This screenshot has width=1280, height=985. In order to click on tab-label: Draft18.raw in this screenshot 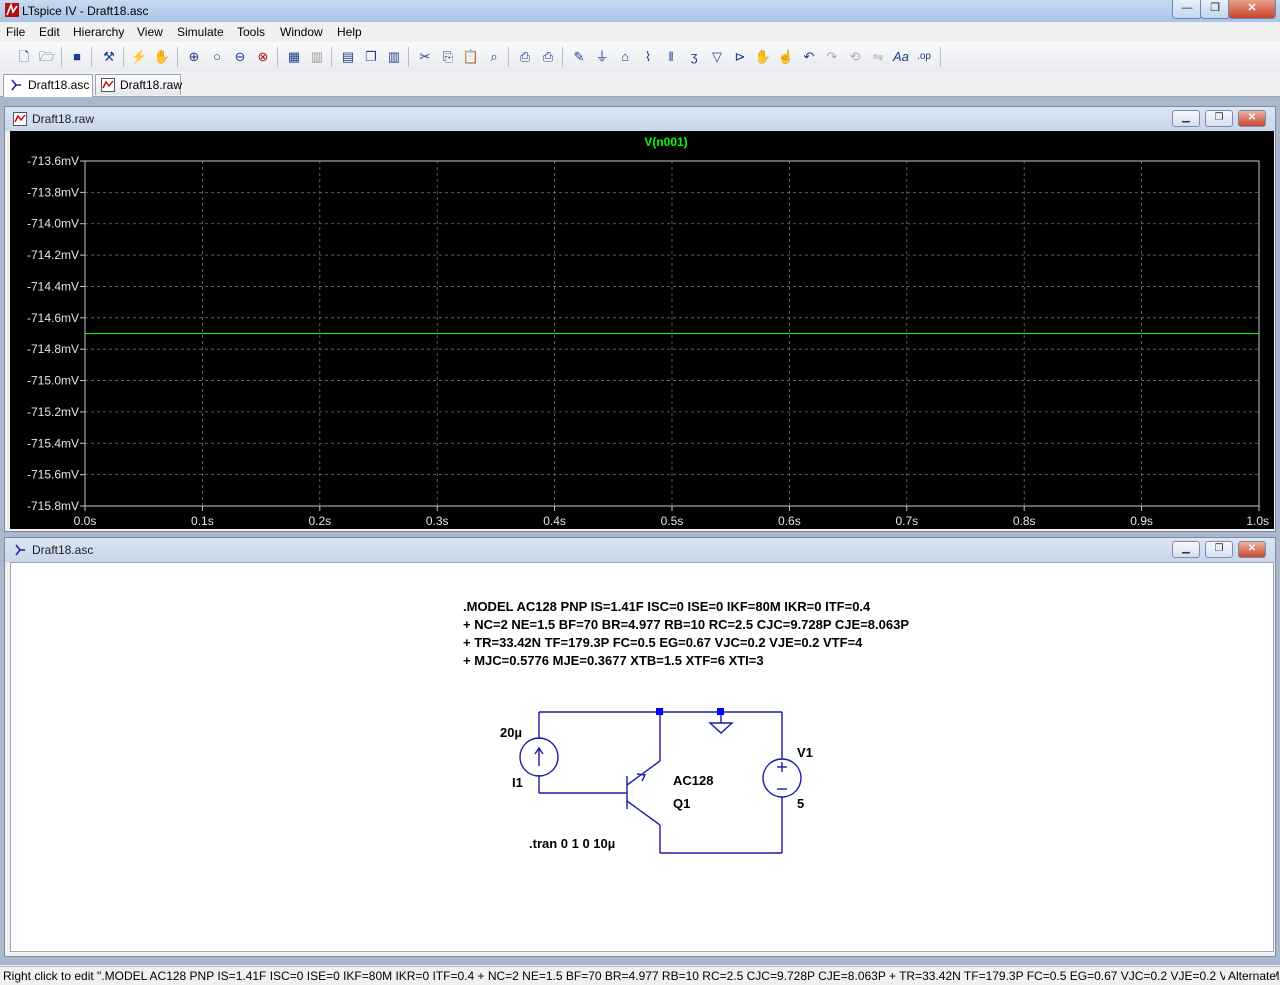, I will do `click(151, 85)`.